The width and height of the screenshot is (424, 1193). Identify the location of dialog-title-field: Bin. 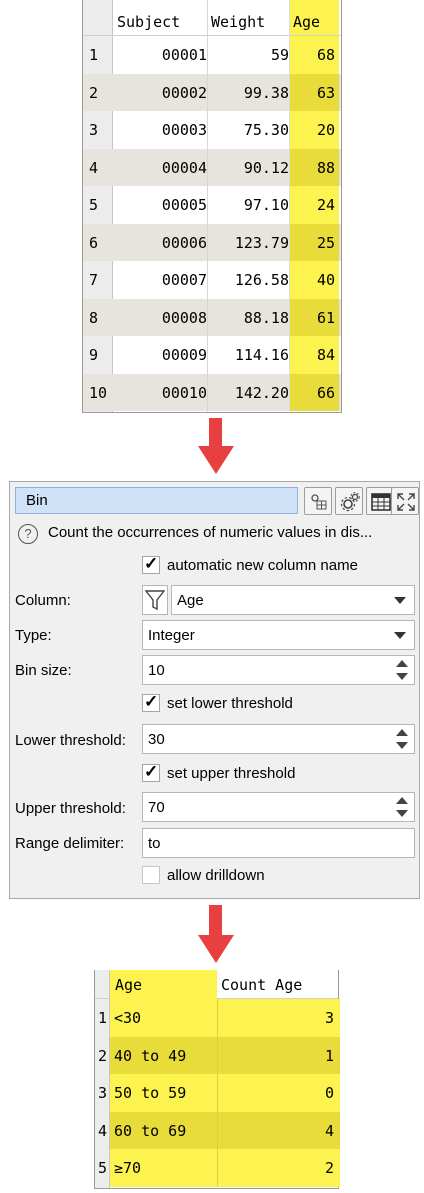
(156, 500).